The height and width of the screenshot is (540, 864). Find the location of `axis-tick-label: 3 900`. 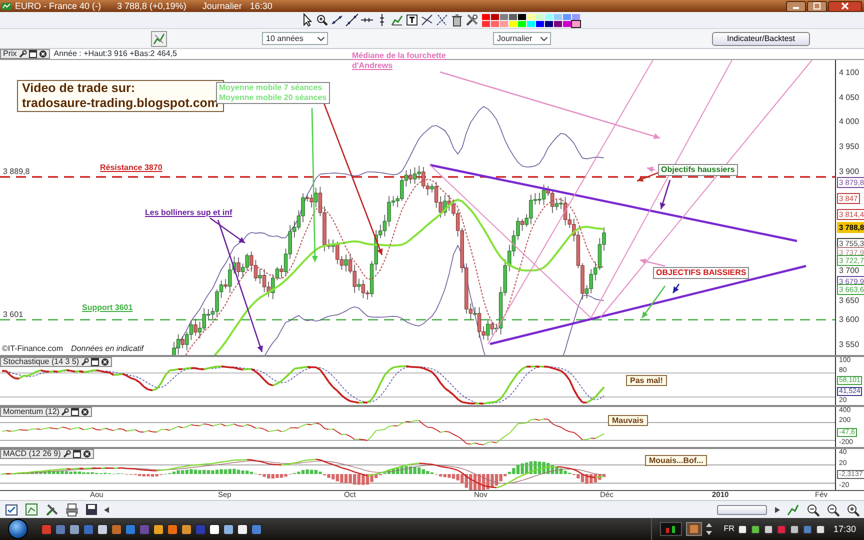

axis-tick-label: 3 900 is located at coordinates (849, 171).